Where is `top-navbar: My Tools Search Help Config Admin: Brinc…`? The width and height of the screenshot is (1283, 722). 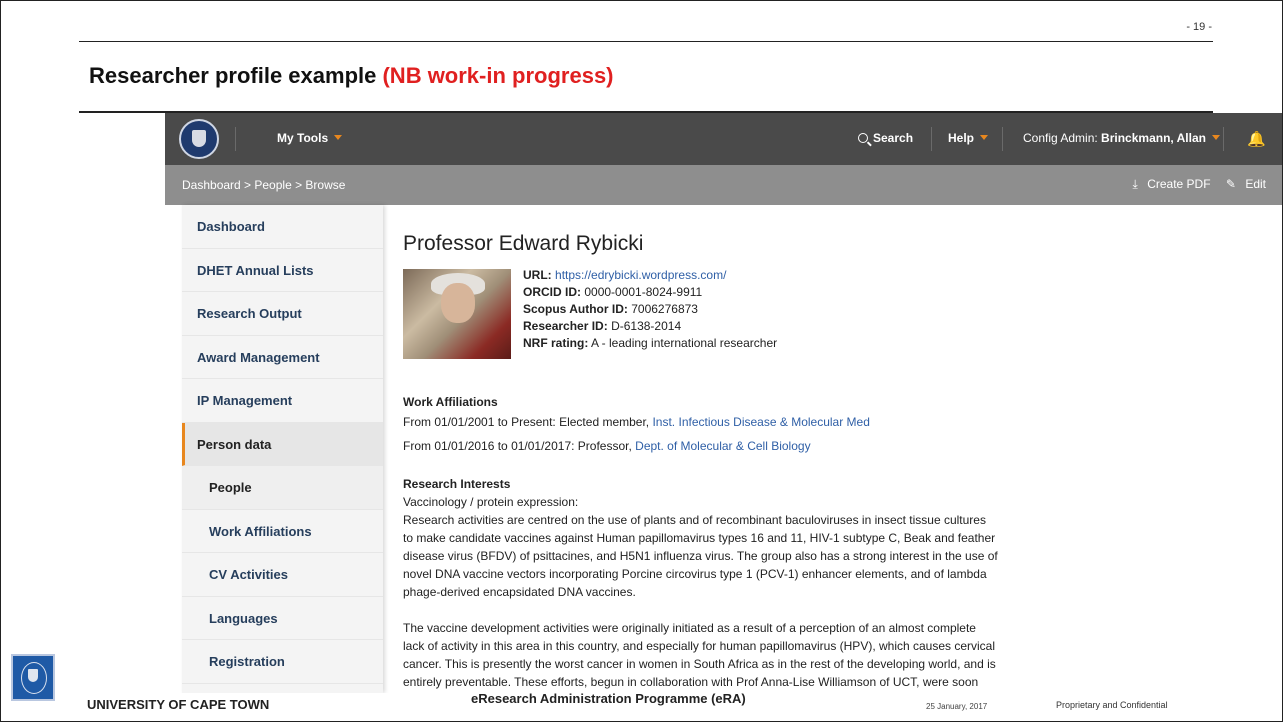
top-navbar: My Tools Search Help Config Admin: Brinc… is located at coordinates (723, 139).